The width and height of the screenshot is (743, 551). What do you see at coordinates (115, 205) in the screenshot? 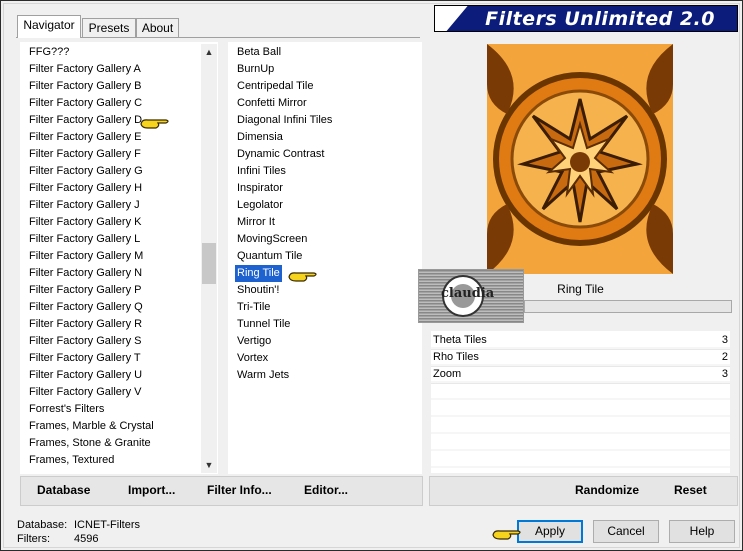
I see `category-item: Filter Factory Gallery J` at bounding box center [115, 205].